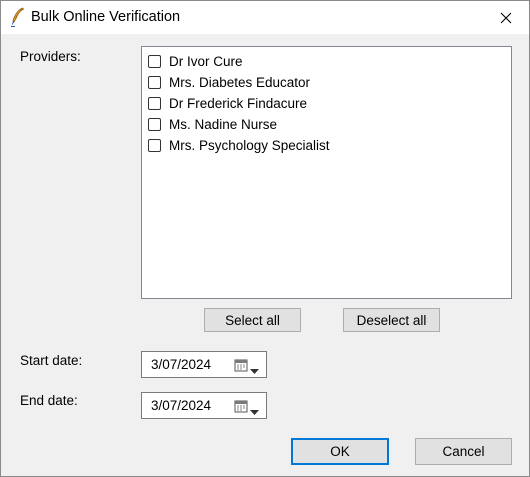  Describe the element at coordinates (463, 451) in the screenshot. I see `cancel-button: Cancel` at that location.